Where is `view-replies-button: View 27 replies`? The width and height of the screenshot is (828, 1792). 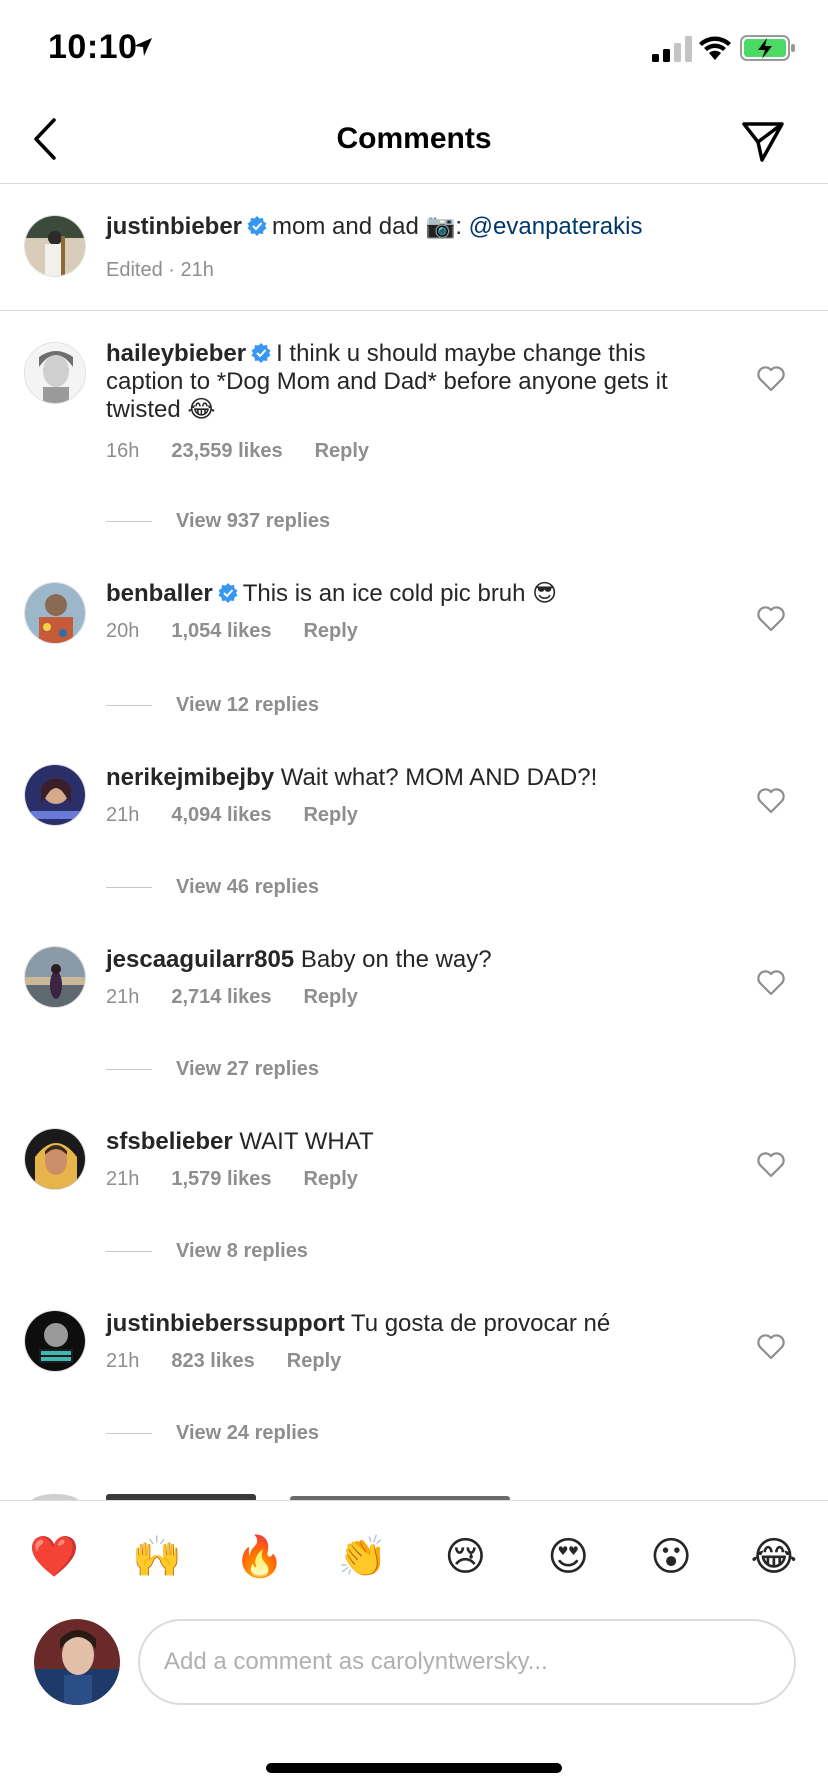
view-replies-button: View 27 replies is located at coordinates (212, 1069).